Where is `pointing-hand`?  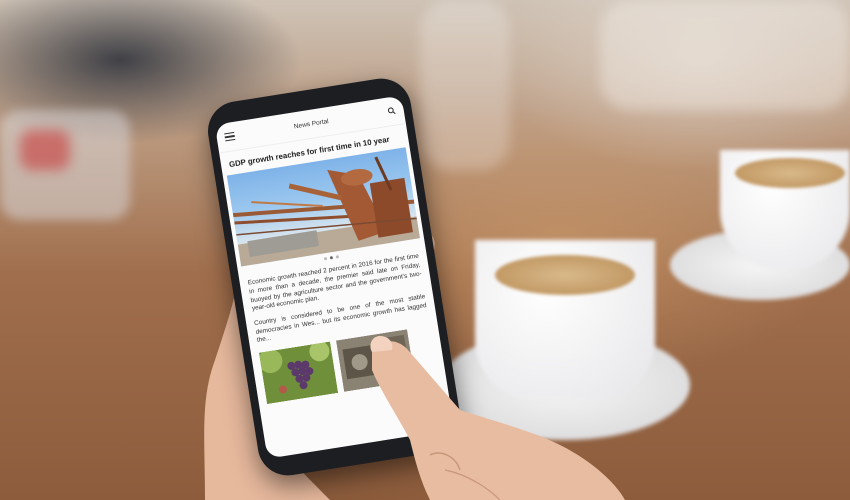
pointing-hand is located at coordinates (497, 418).